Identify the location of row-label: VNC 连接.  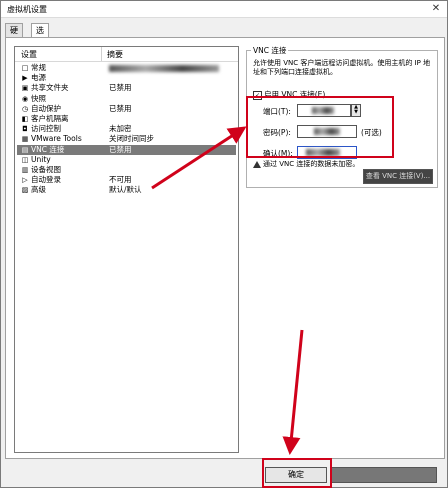
(48, 149).